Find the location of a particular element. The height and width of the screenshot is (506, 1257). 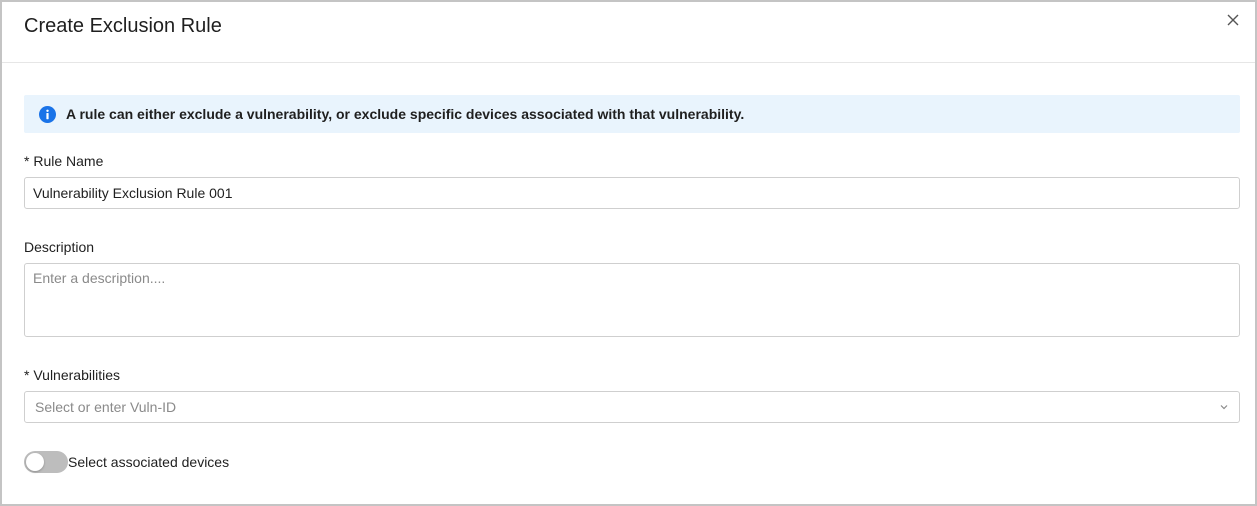

description-label: Description is located at coordinates (59, 247).